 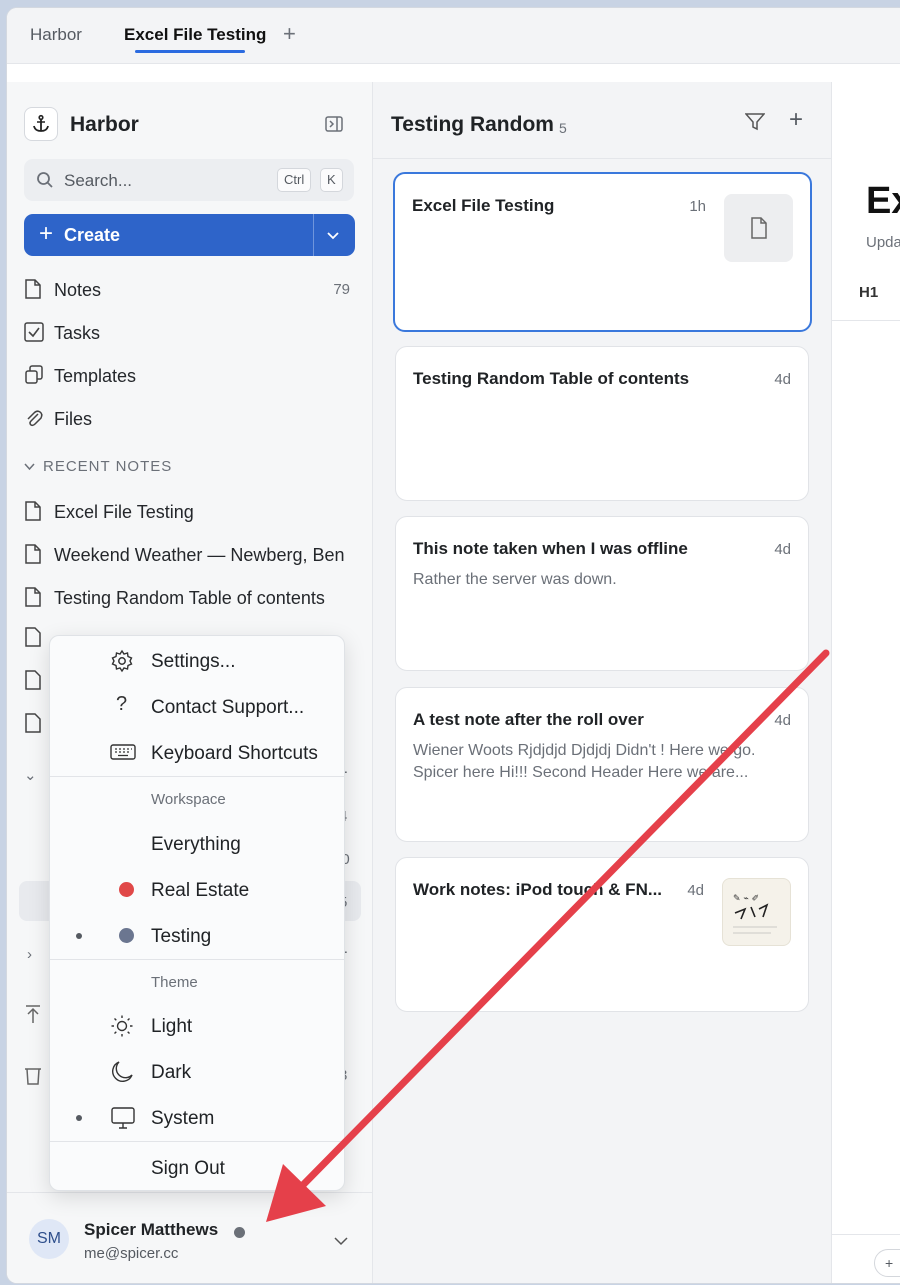 What do you see at coordinates (171, 1072) in the screenshot?
I see `menu-item-label: Dark` at bounding box center [171, 1072].